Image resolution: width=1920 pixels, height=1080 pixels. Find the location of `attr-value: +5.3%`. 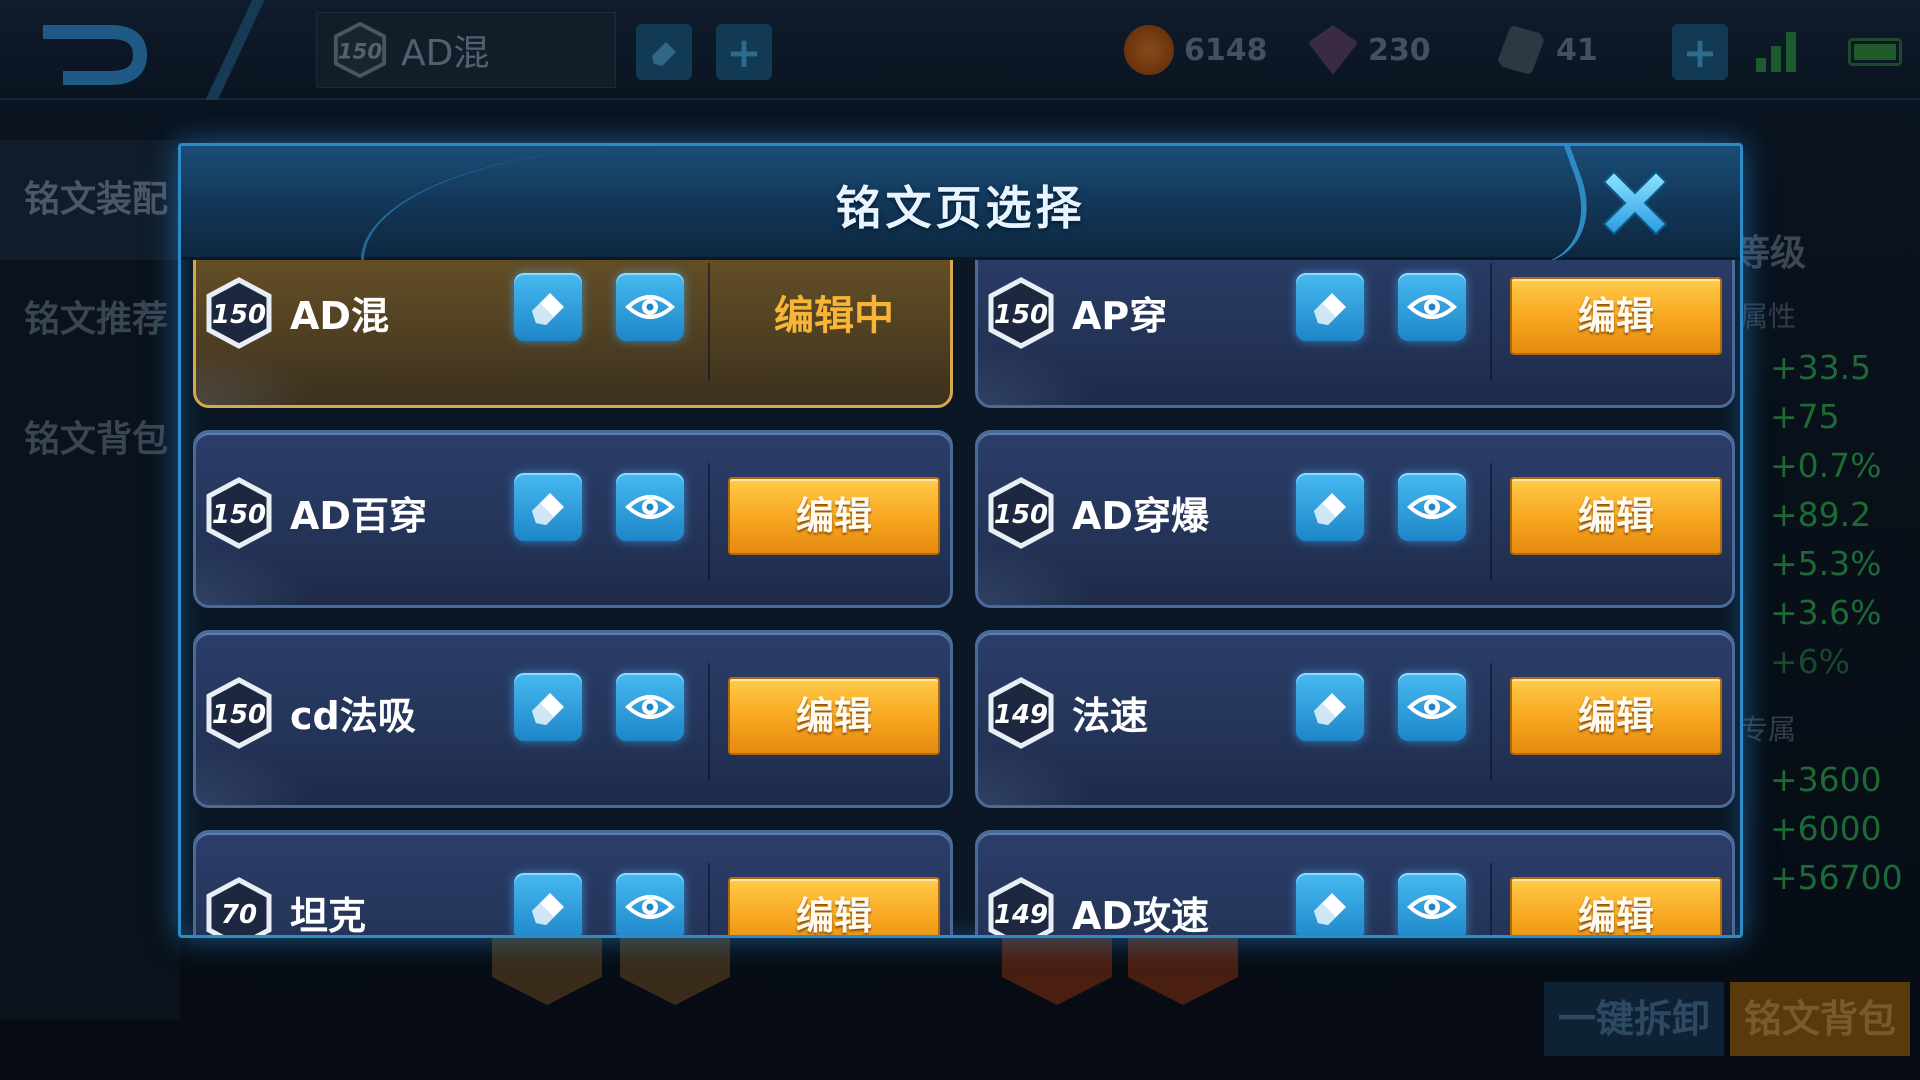

attr-value: +5.3% is located at coordinates (1826, 563).